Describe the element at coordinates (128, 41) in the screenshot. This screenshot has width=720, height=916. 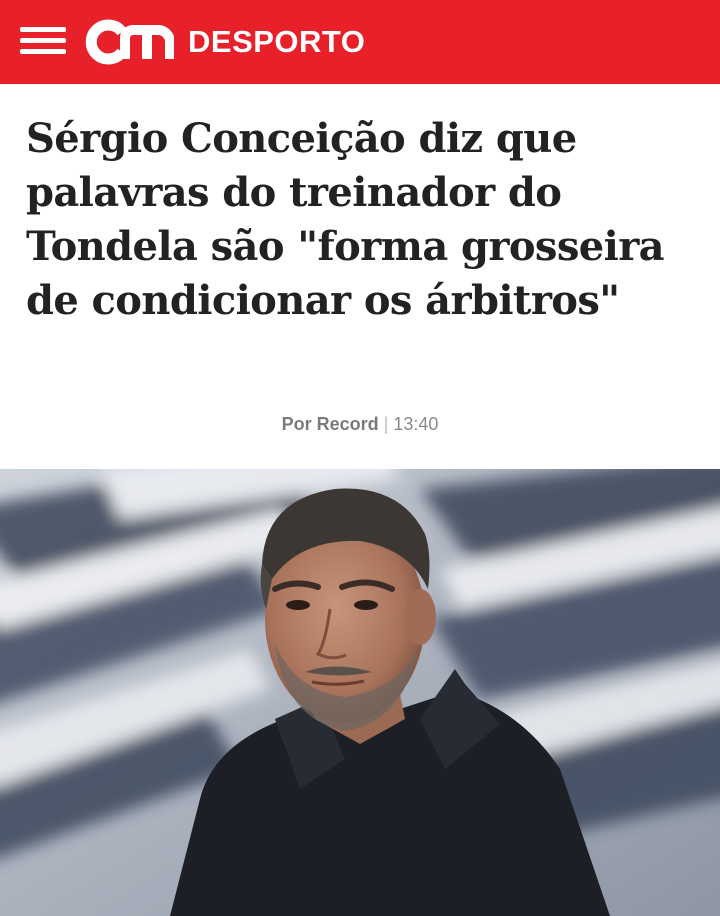
I see `cm-logo` at that location.